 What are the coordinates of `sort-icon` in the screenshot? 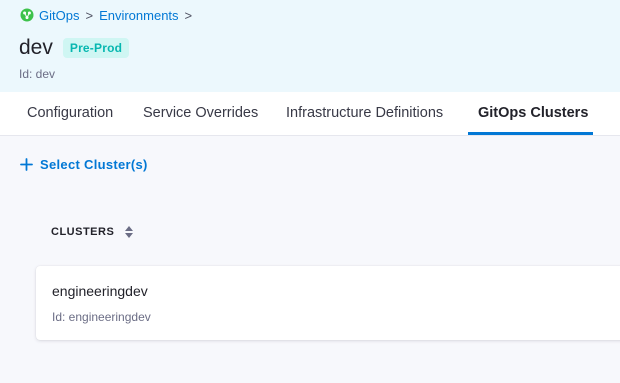 It's located at (129, 232).